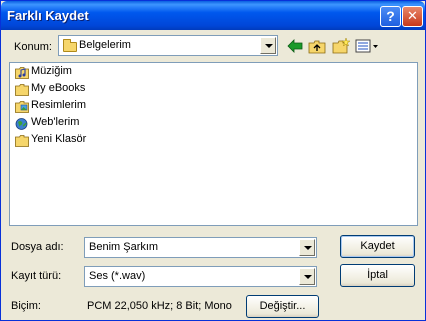 This screenshot has width=426, height=321. I want to click on list-item: Web'lerim, so click(53, 123).